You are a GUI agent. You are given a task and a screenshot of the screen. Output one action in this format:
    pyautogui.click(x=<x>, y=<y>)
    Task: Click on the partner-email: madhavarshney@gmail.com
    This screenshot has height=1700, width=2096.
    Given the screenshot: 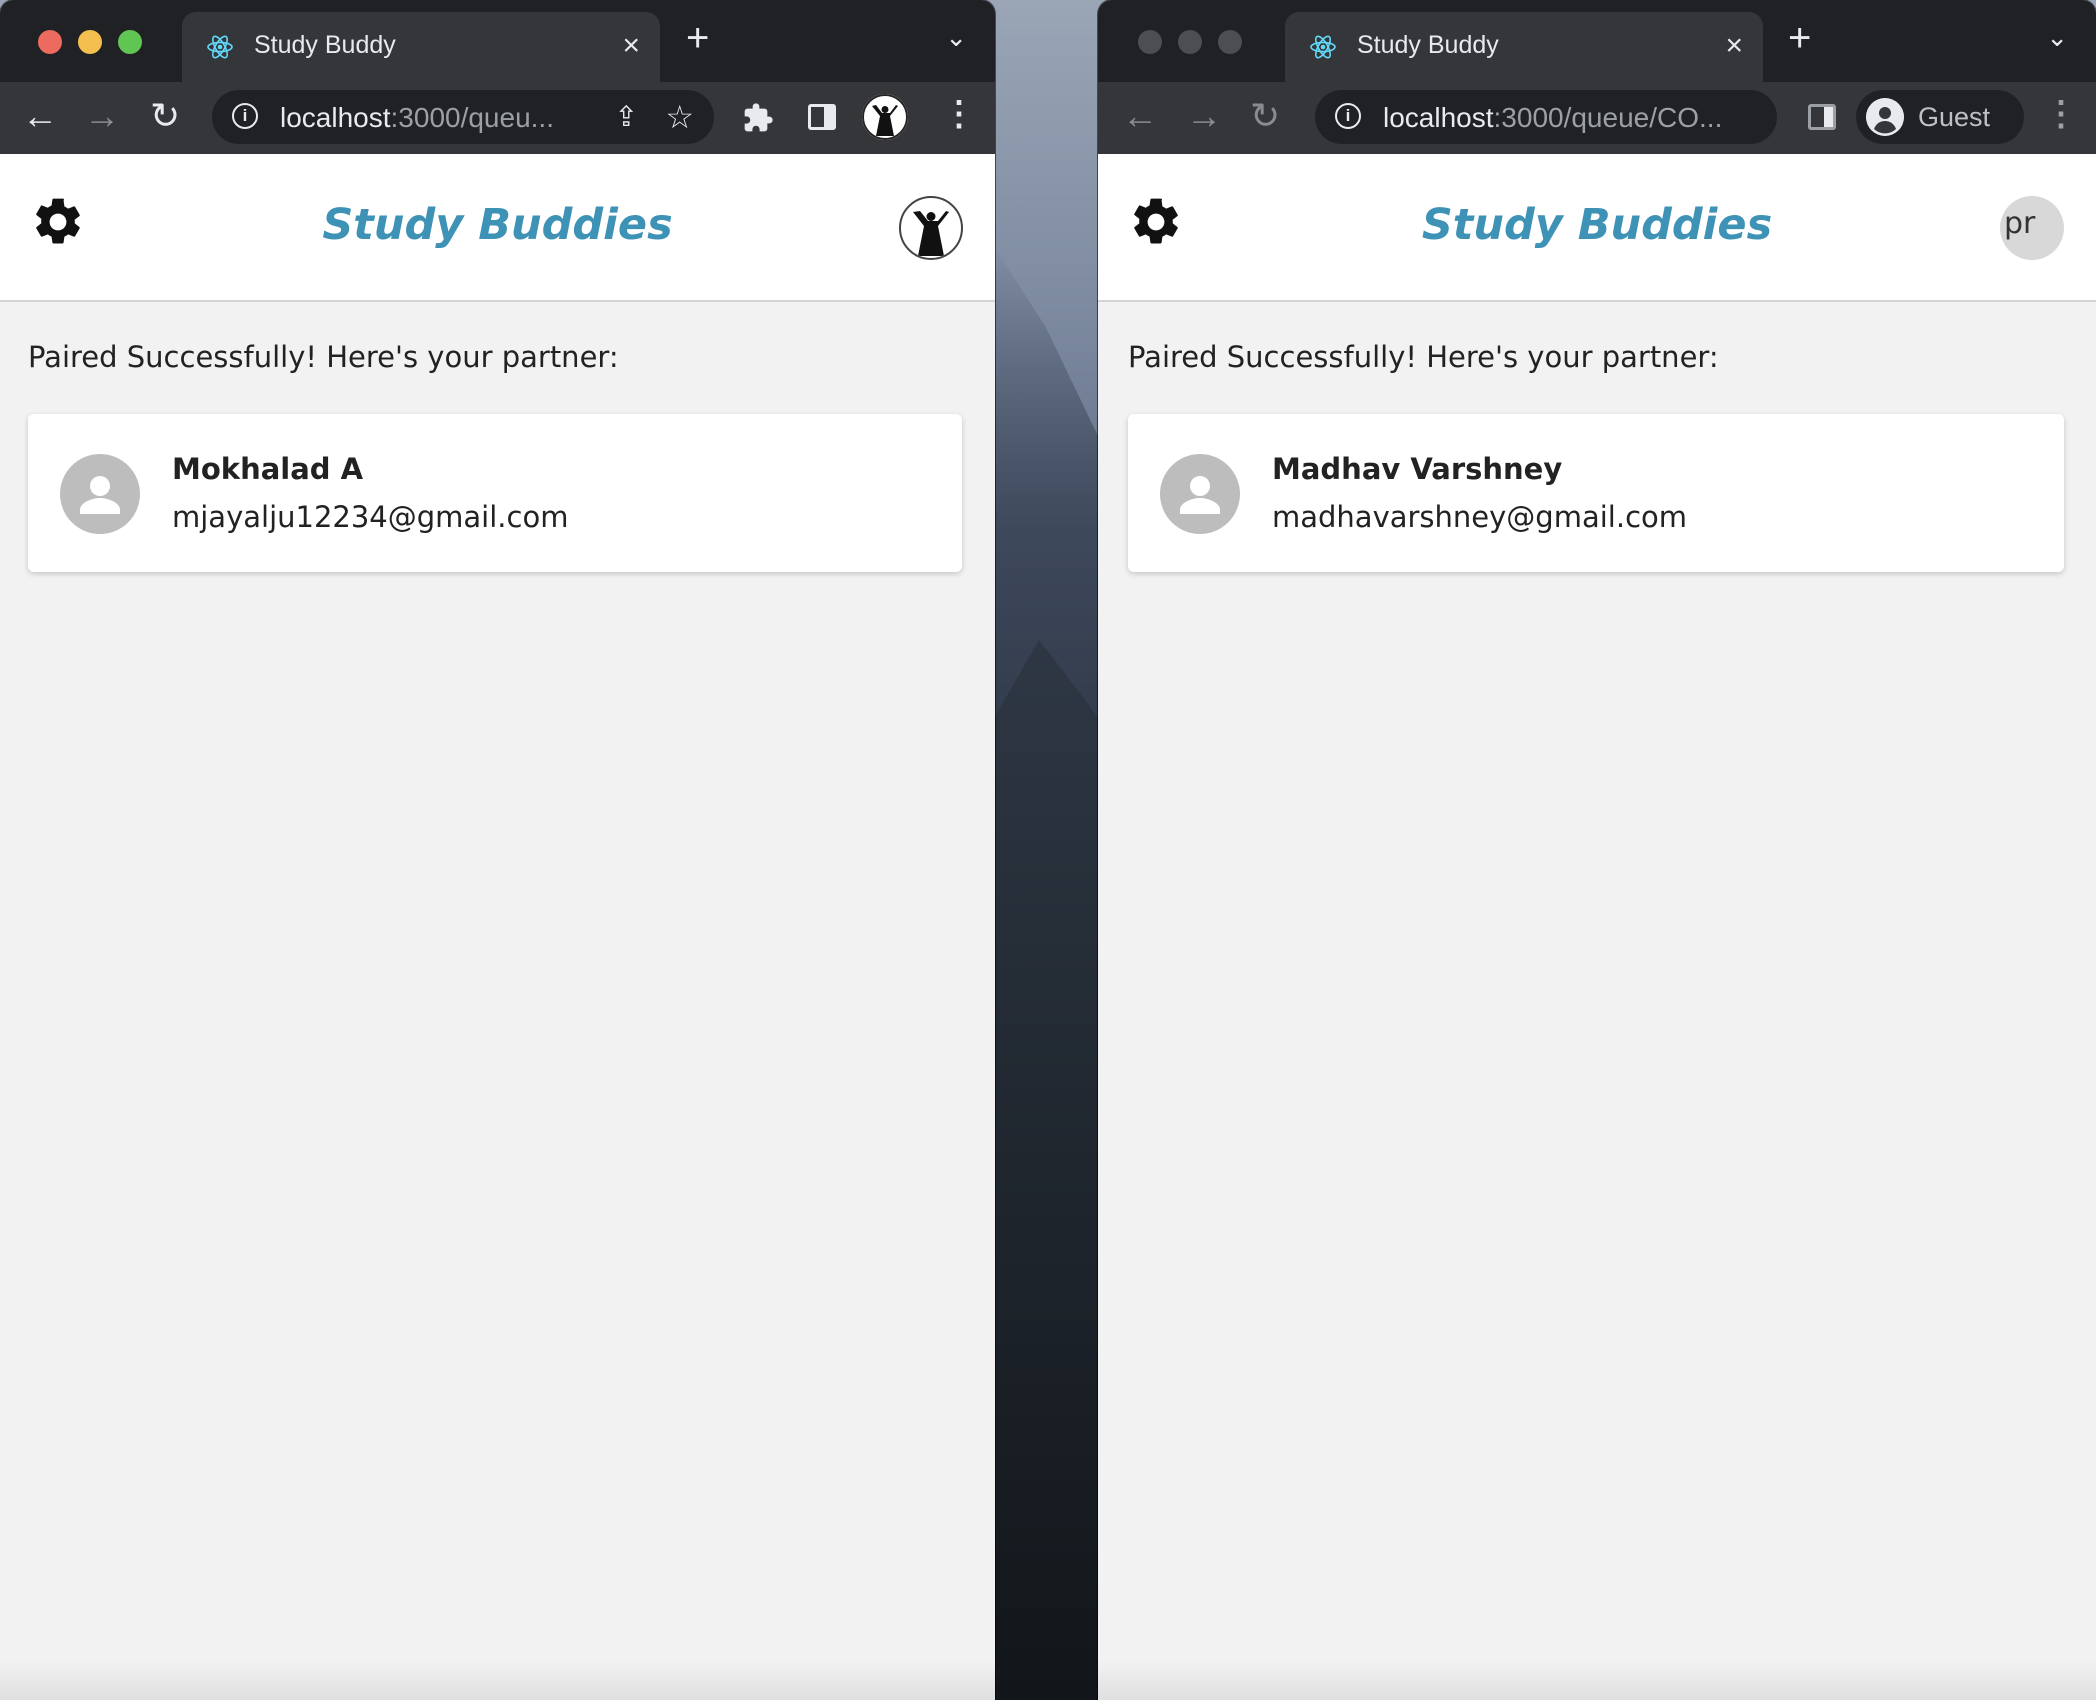 What is the action you would take?
    pyautogui.click(x=1480, y=517)
    